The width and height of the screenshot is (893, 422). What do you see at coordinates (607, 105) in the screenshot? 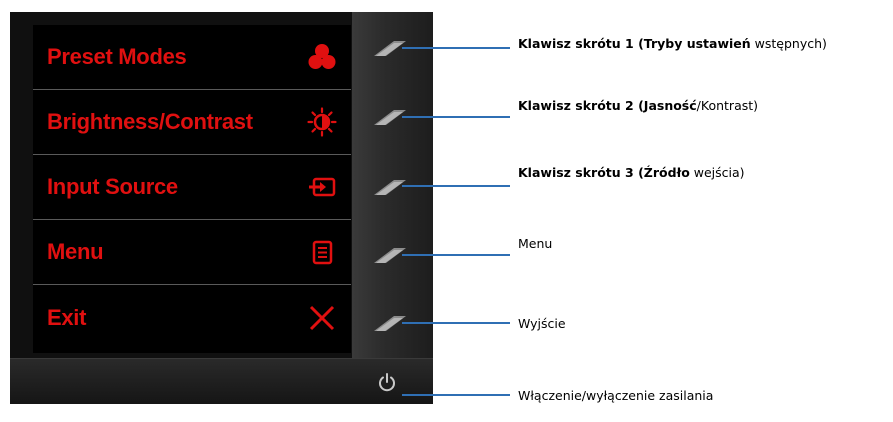
I see `callout-bold-text: Klawisz skrótu 2 (Jasność` at bounding box center [607, 105].